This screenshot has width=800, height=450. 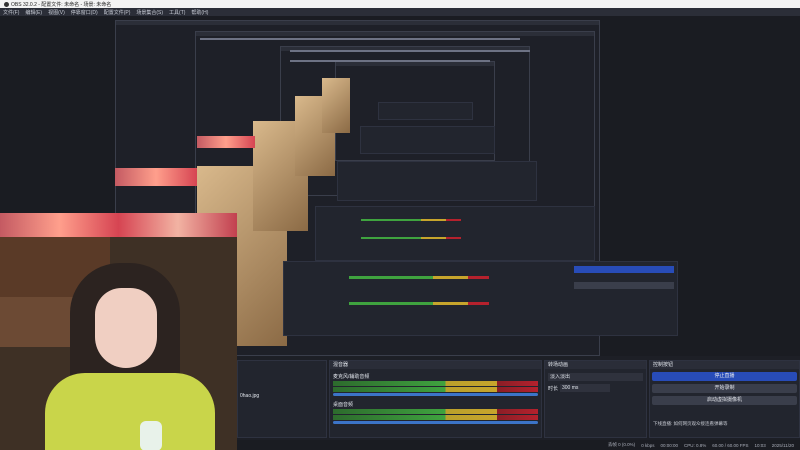 I want to click on menu-file: 文件(F), so click(x=11, y=12).